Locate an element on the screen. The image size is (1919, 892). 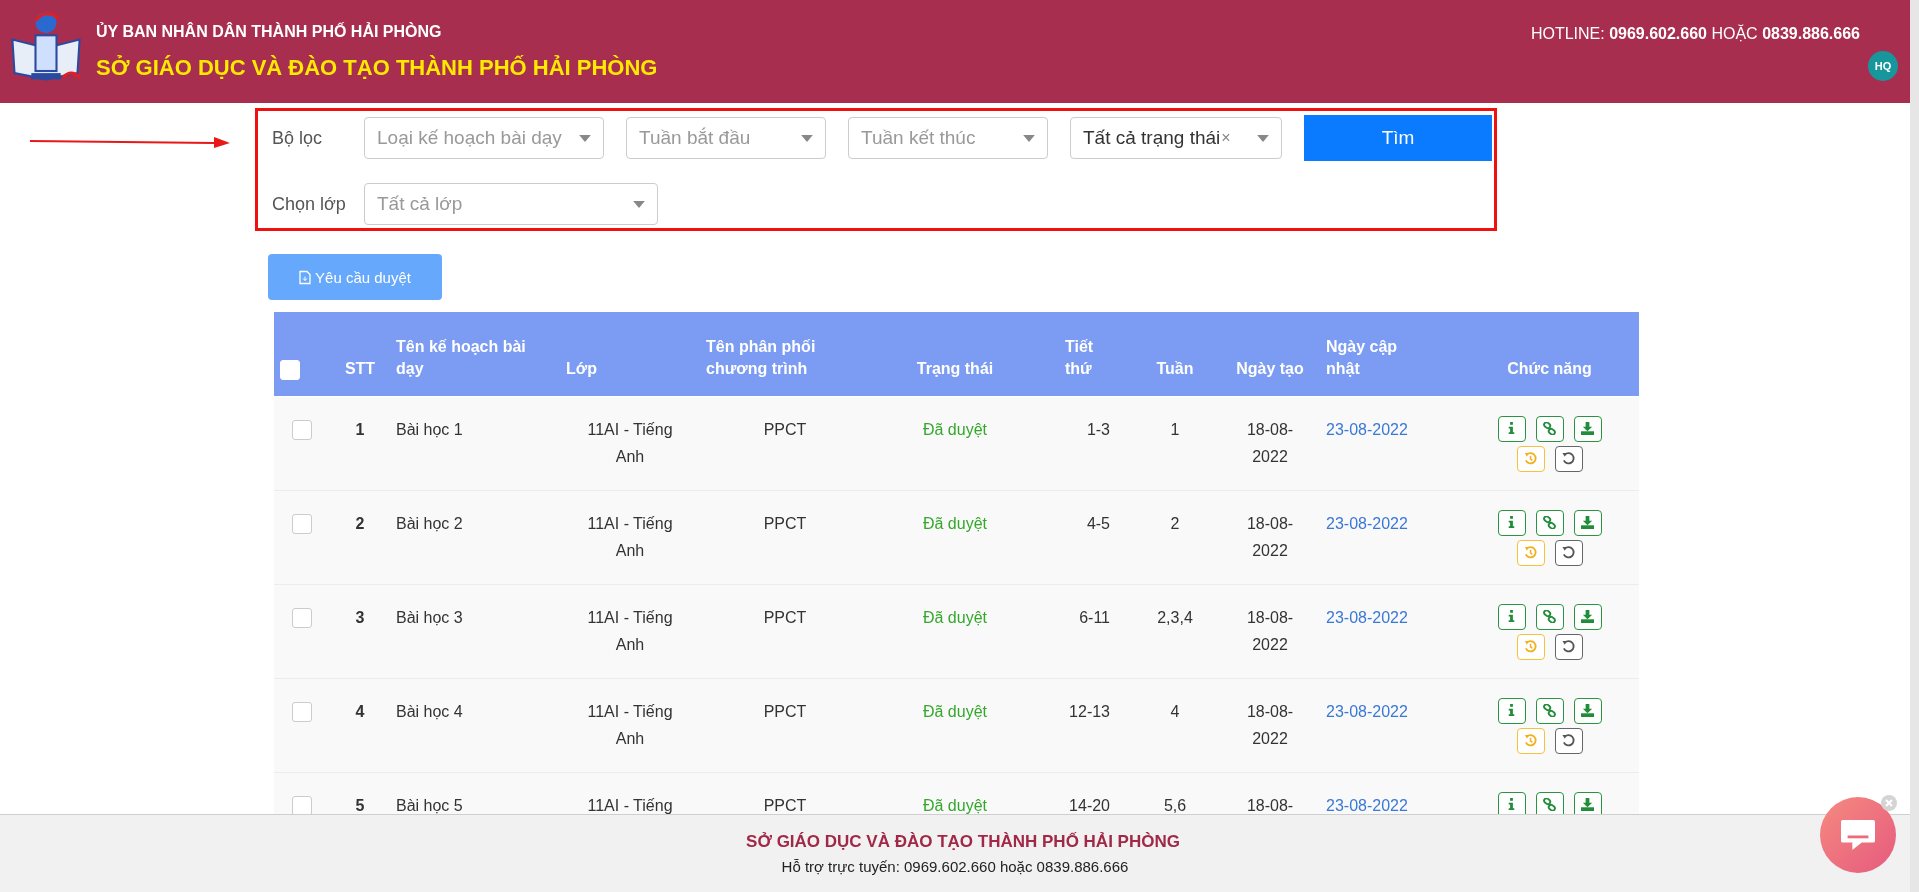
column-header: STT is located at coordinates (360, 368).